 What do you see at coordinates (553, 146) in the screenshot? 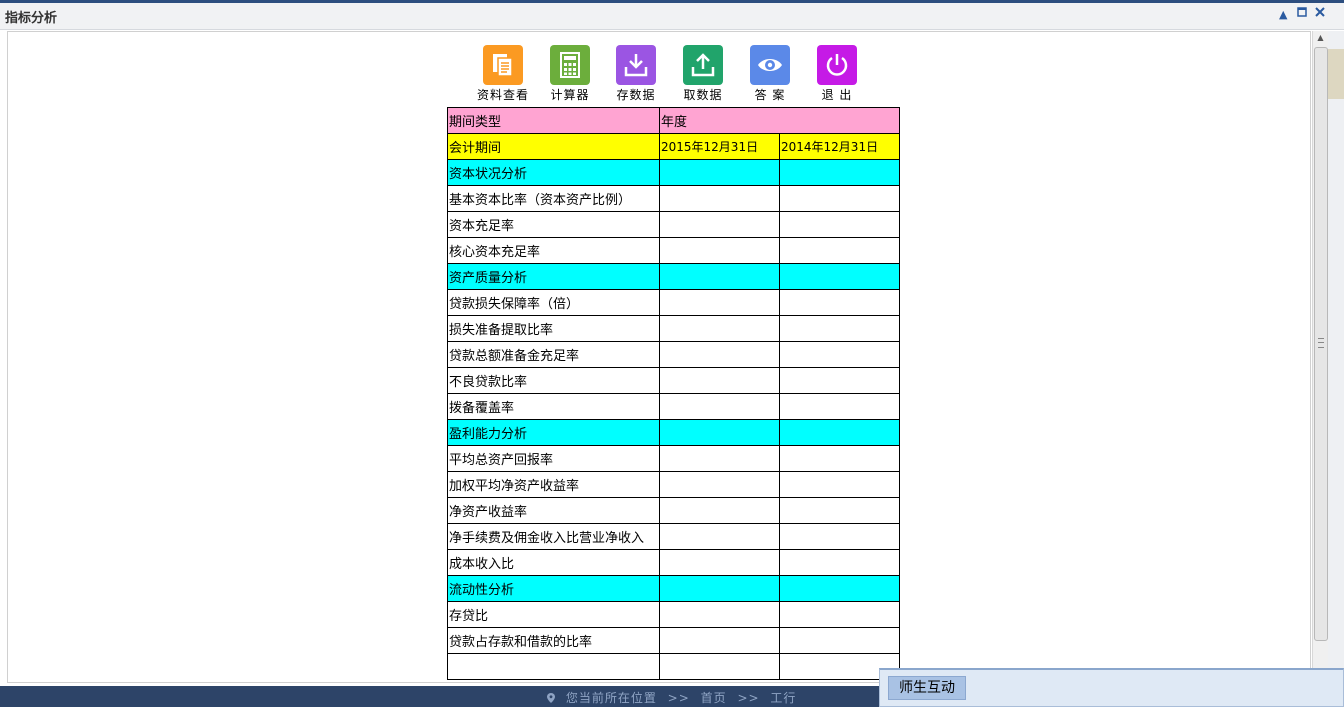
I see `accounting-period-label: 会计期间` at bounding box center [553, 146].